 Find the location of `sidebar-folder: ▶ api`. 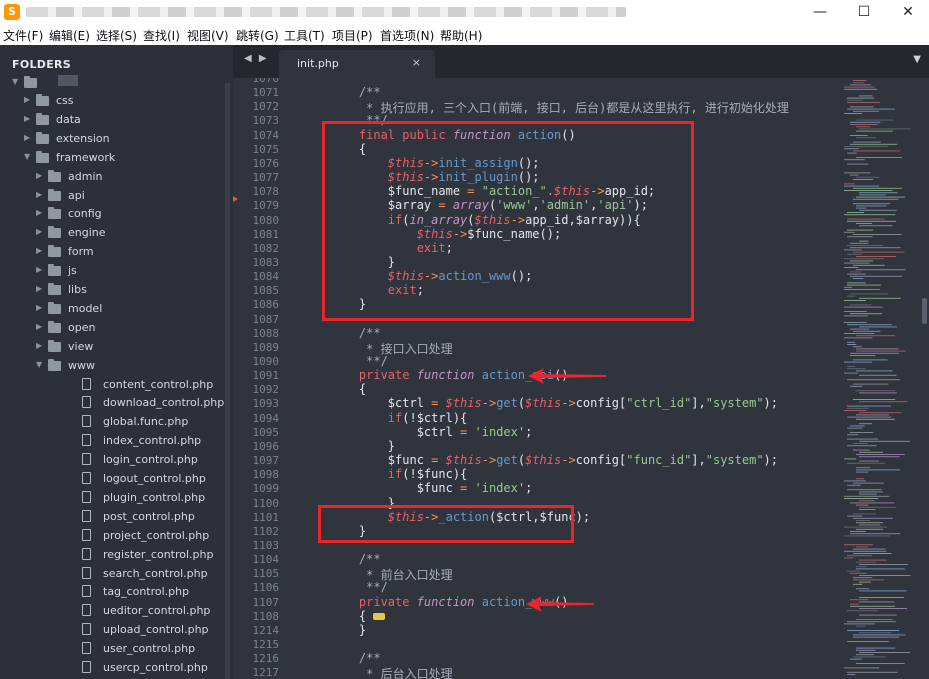

sidebar-folder: ▶ api is located at coordinates (112, 196).